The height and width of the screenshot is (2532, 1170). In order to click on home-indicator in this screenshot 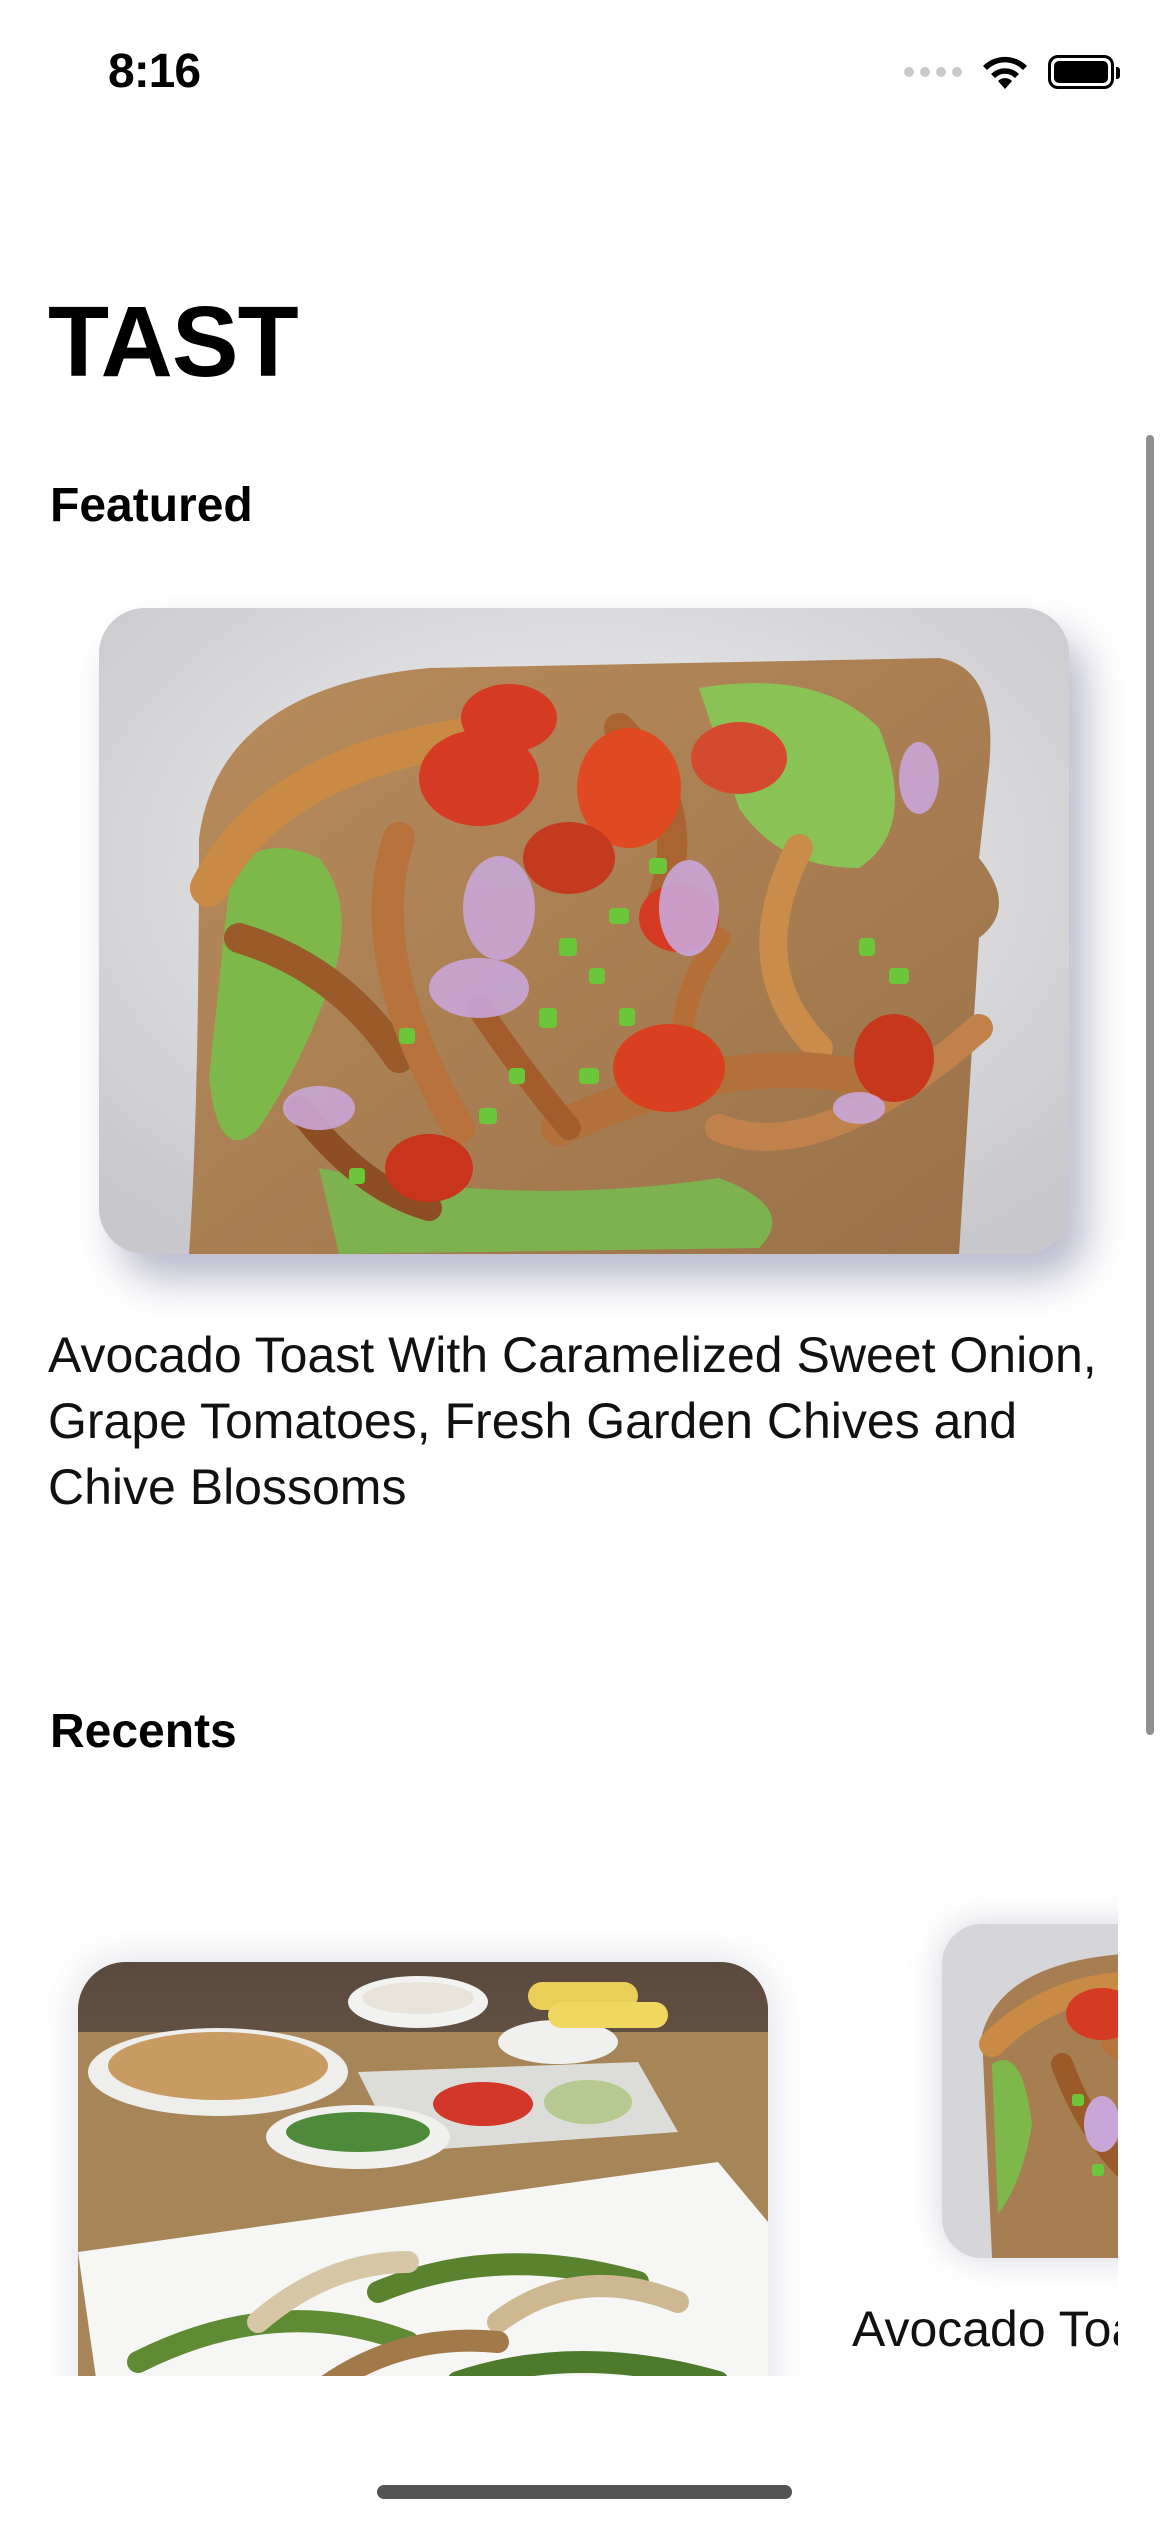, I will do `click(584, 2492)`.